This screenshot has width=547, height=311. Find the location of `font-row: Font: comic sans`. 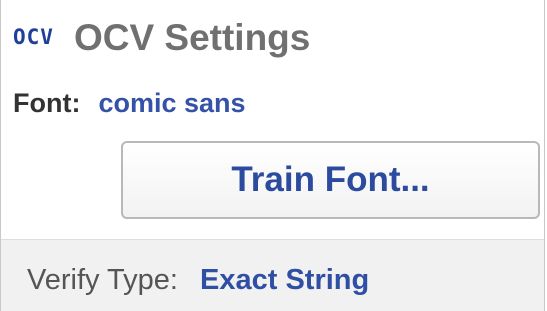

font-row: Font: comic sans is located at coordinates (129, 103).